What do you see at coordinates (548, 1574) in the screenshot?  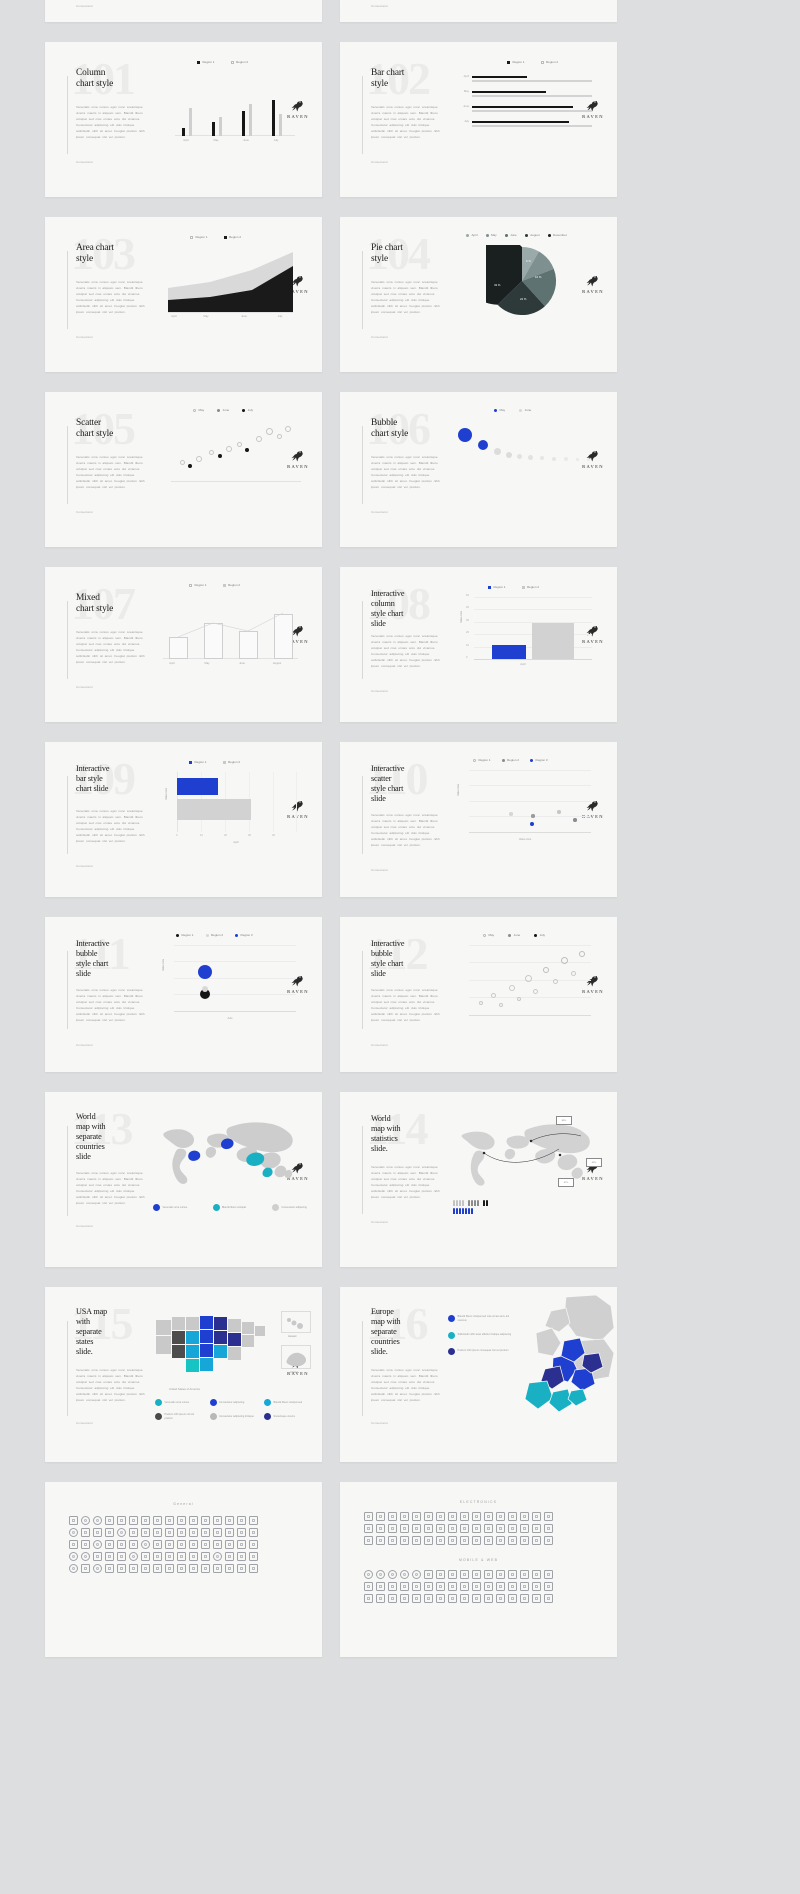 I see `toggle-icon` at bounding box center [548, 1574].